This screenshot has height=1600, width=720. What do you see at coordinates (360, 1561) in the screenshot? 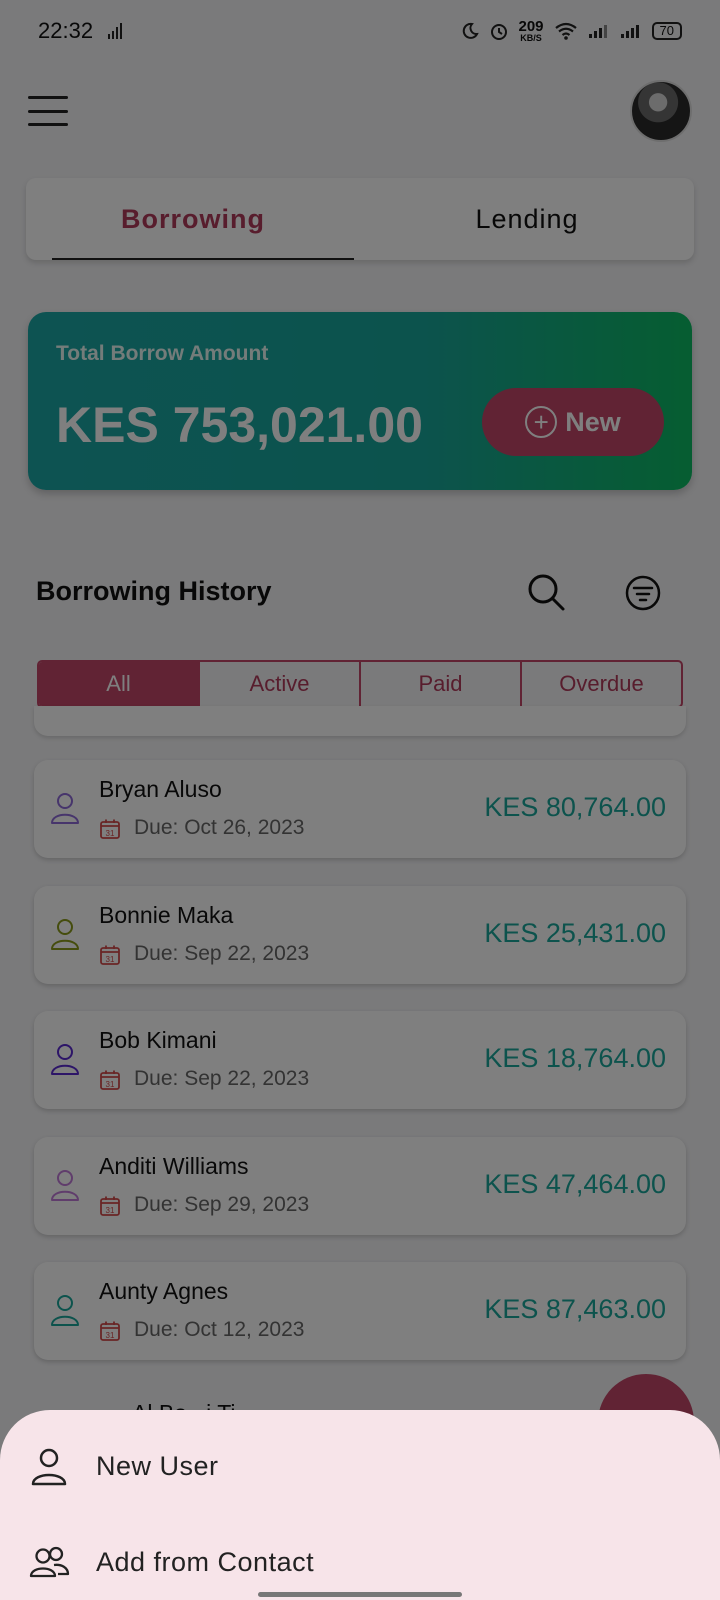
I see `add-from-contact-option: Add from Contact` at bounding box center [360, 1561].